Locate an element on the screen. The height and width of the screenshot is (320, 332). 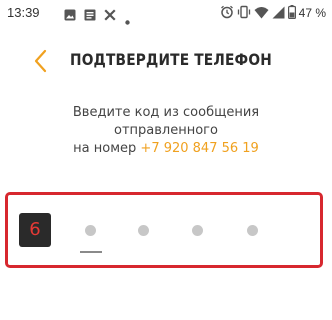
instruction-line-1: Введите код из сообщения is located at coordinates (166, 112).